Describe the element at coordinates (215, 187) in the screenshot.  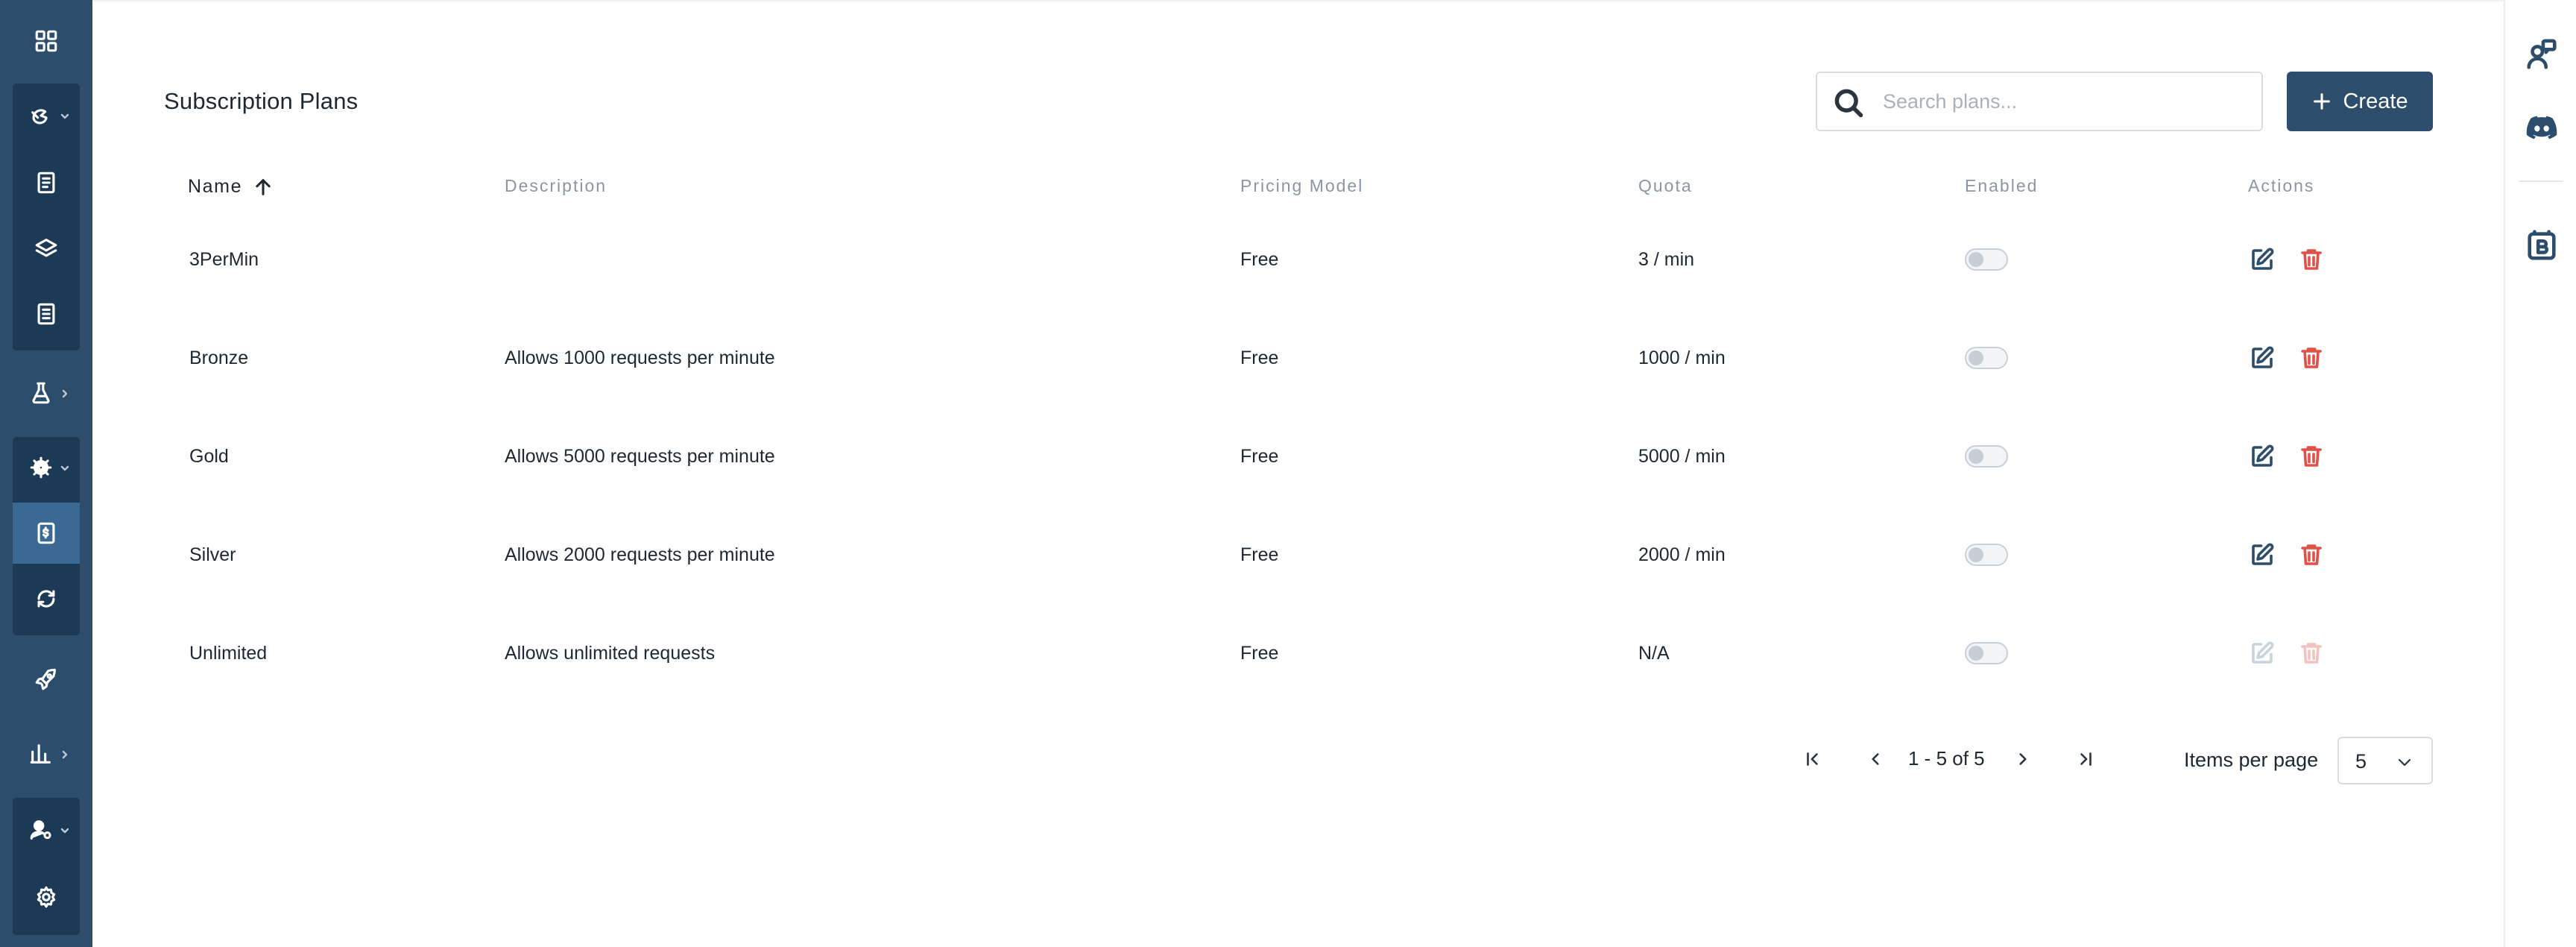
I see `column-header-name-label: Name` at that location.